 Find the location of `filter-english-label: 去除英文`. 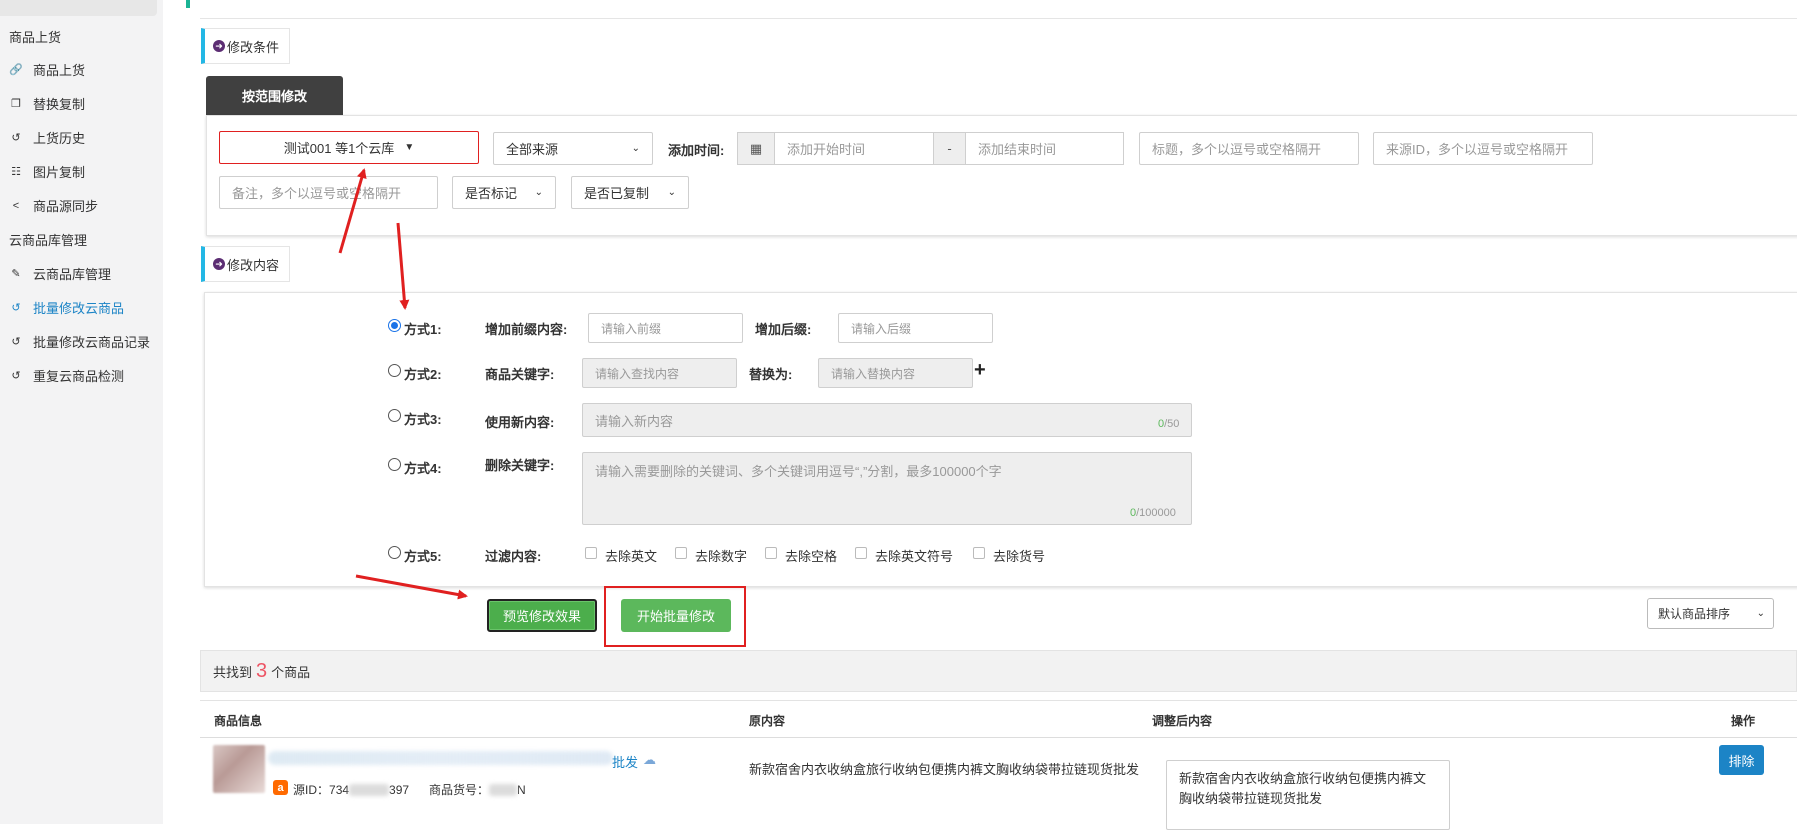

filter-english-label: 去除英文 is located at coordinates (631, 556).